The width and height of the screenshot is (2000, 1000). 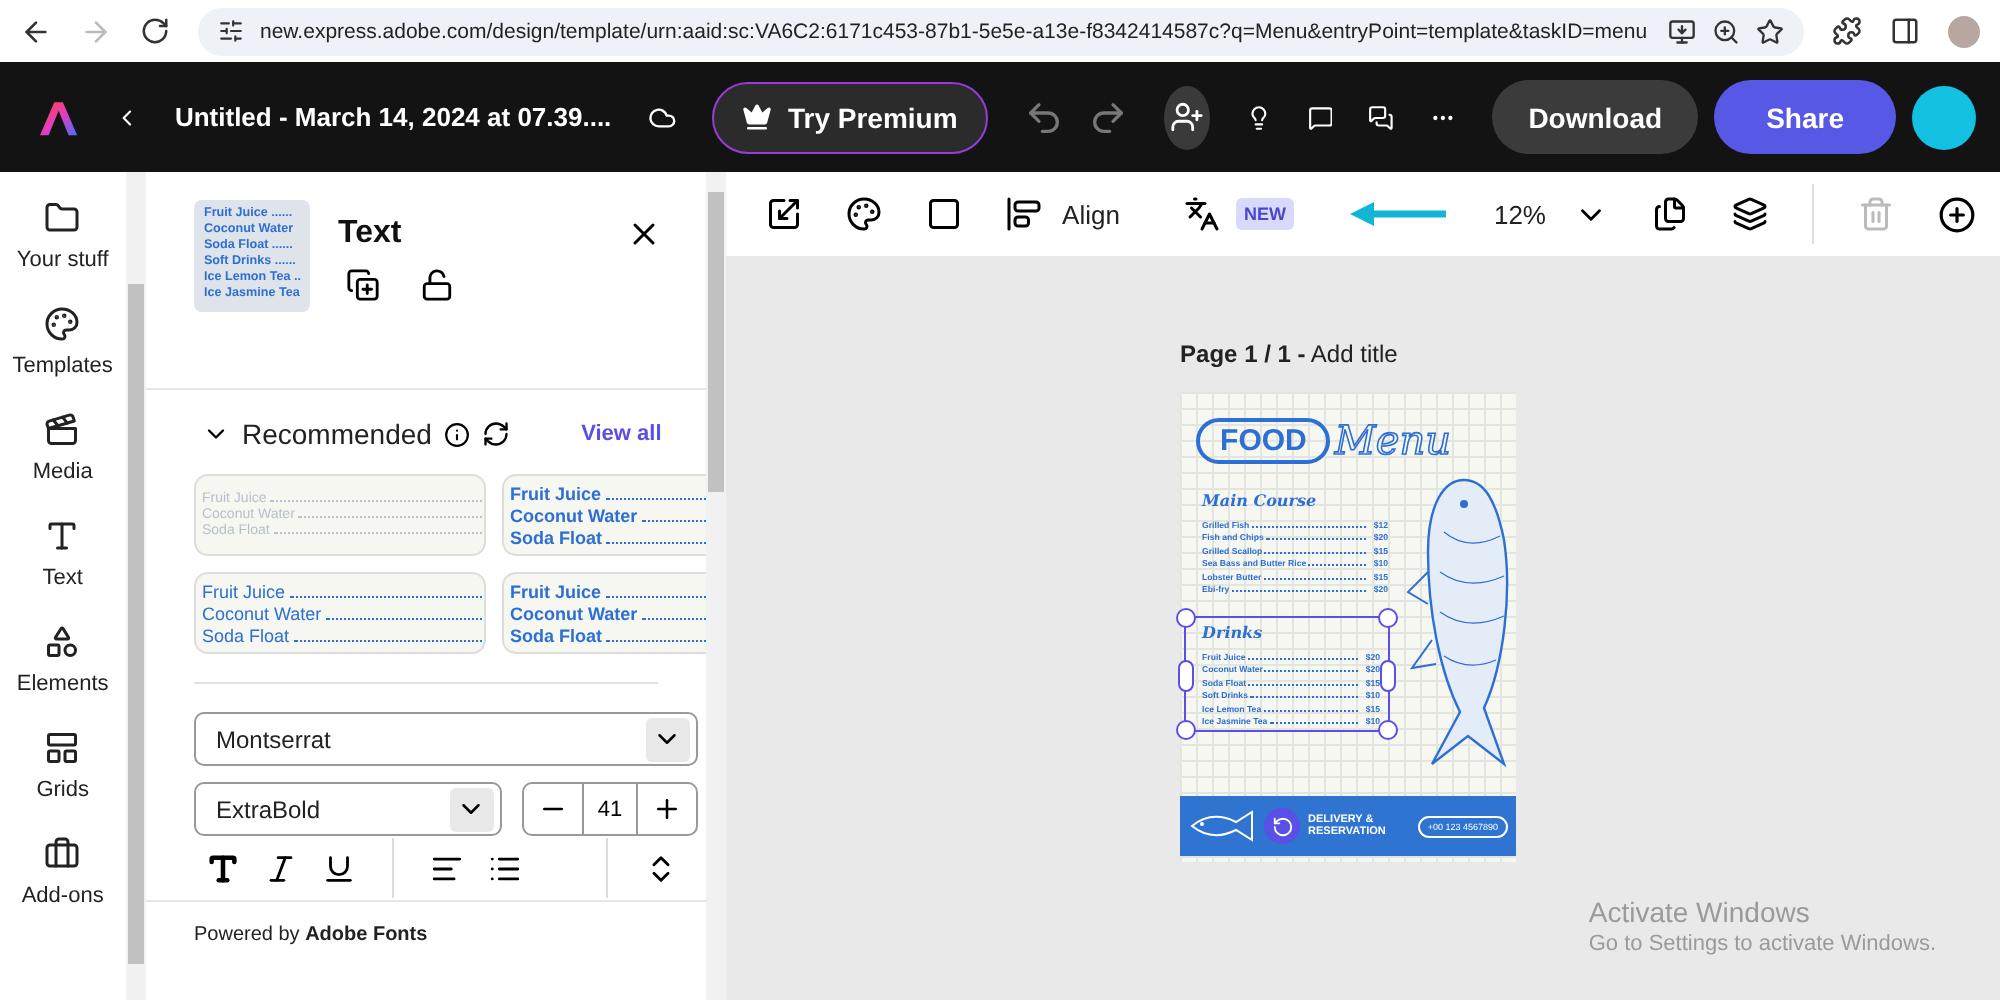 I want to click on plus-icon, so click(x=667, y=809).